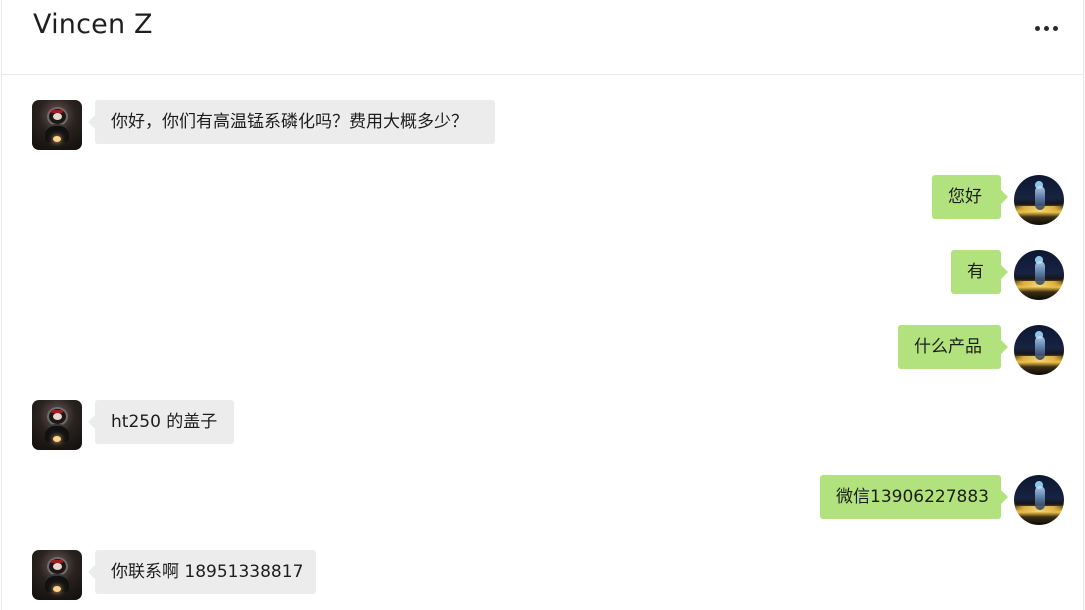 The width and height of the screenshot is (1085, 610). Describe the element at coordinates (914, 497) in the screenshot. I see `outgoing-message-bubble: 微信13906227883` at that location.